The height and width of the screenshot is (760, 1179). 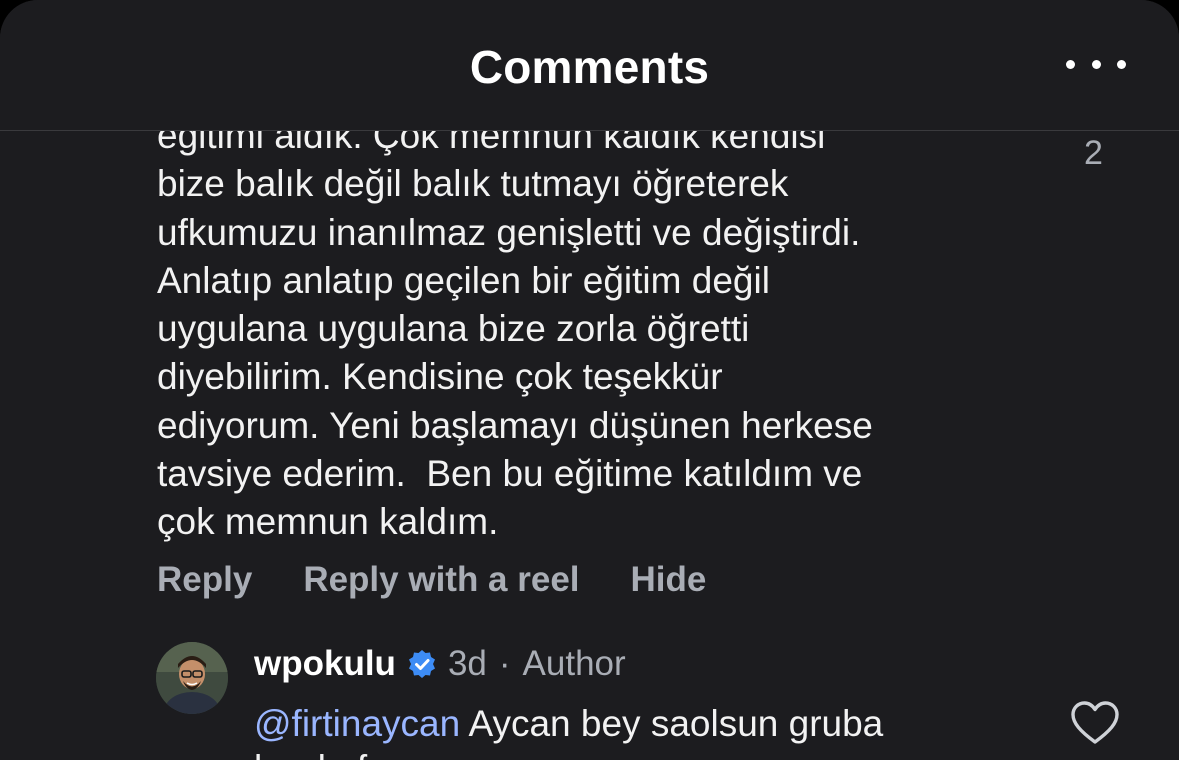 I want to click on comment-text-line: uygulana uygulana bize zorla öğretti, so click(x=453, y=329).